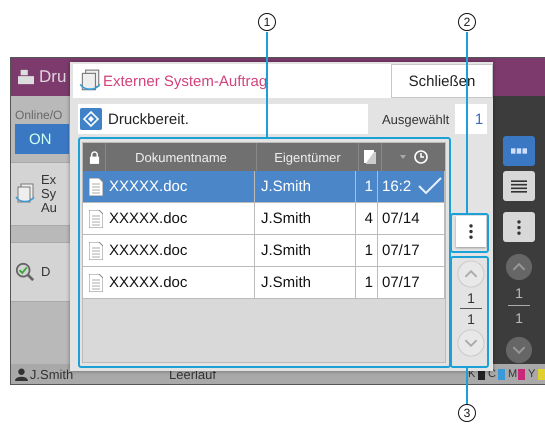 Image resolution: width=545 pixels, height=428 pixels. What do you see at coordinates (367, 218) in the screenshot?
I see `copies-cell: 4` at bounding box center [367, 218].